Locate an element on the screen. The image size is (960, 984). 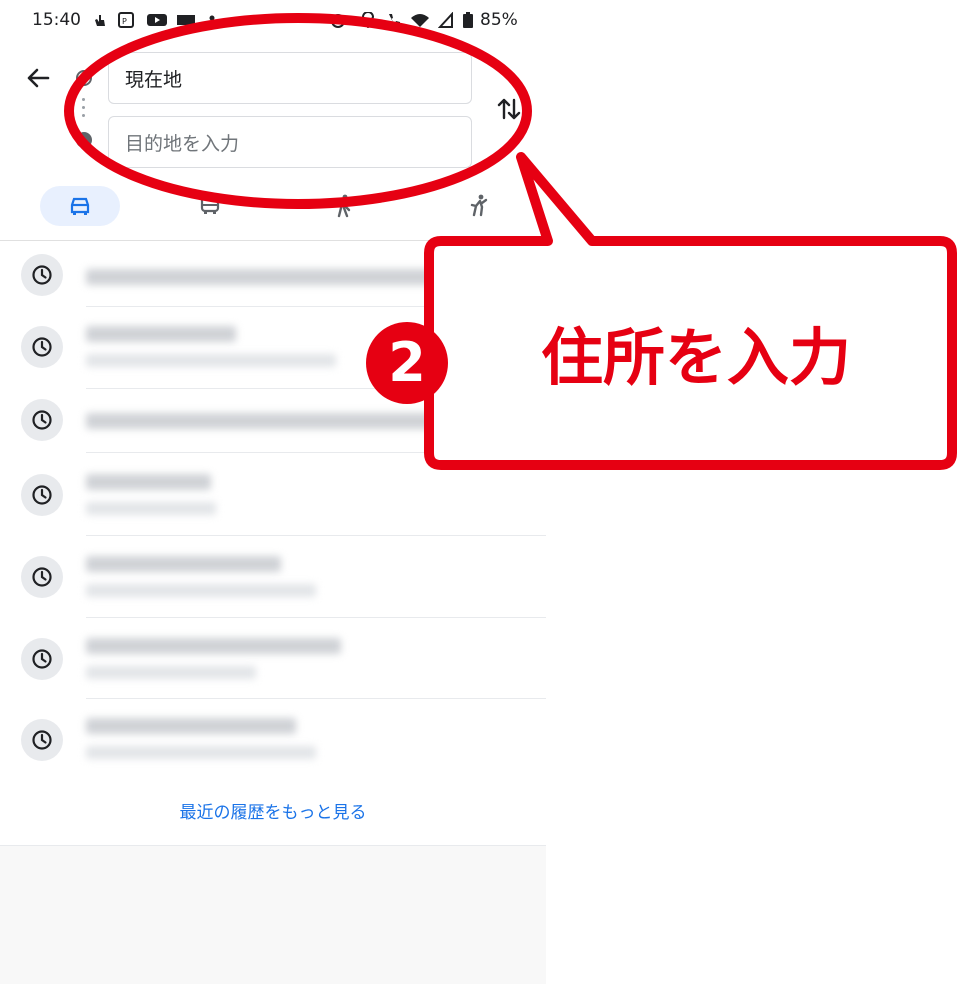
signal-icon is located at coordinates (445, 20).